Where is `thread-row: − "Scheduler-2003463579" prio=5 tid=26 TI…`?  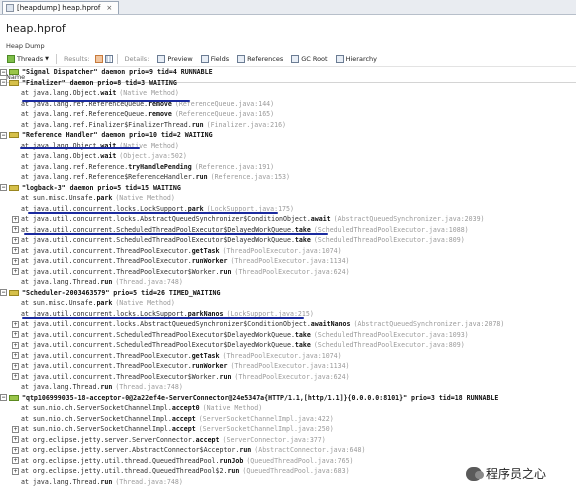
thread-row: − "Scheduler-2003463579" prio=5 tid=26 TI… is located at coordinates (288, 293).